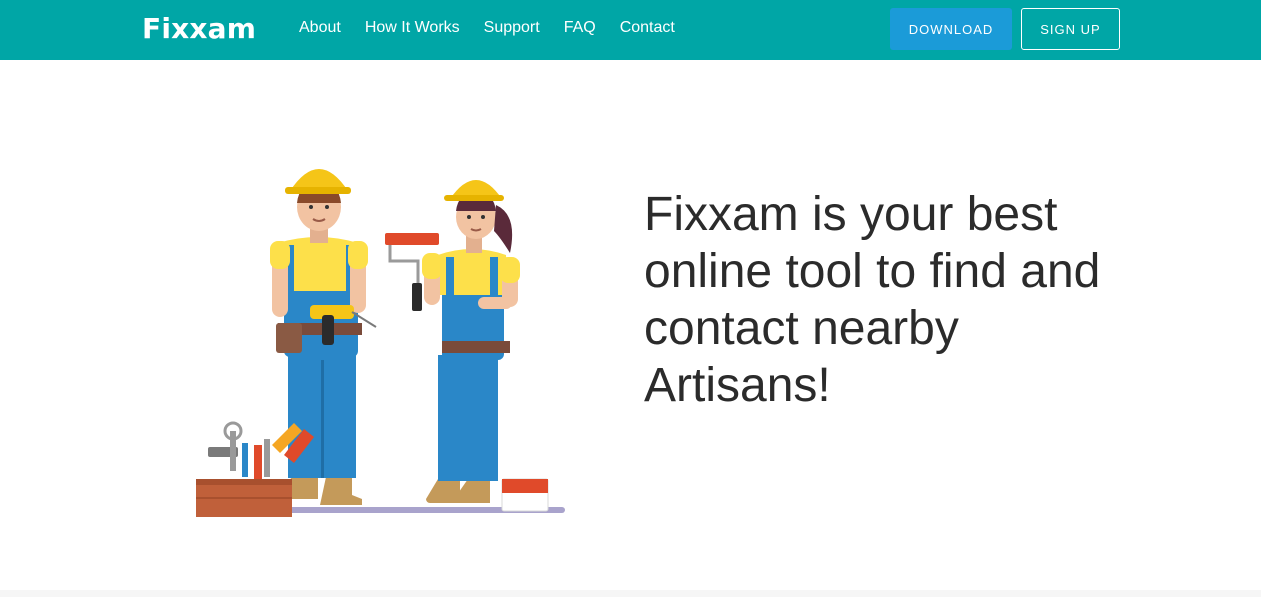 The image size is (1261, 597). Describe the element at coordinates (580, 28) in the screenshot. I see `nav-link-faq: FAQ` at that location.